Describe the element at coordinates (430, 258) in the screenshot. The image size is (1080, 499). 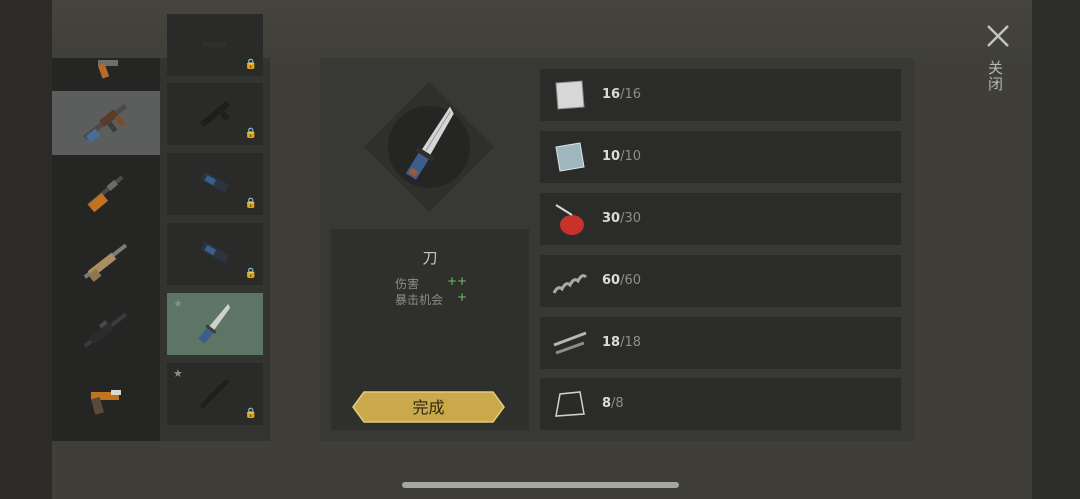
I see `item-name: 刀` at that location.